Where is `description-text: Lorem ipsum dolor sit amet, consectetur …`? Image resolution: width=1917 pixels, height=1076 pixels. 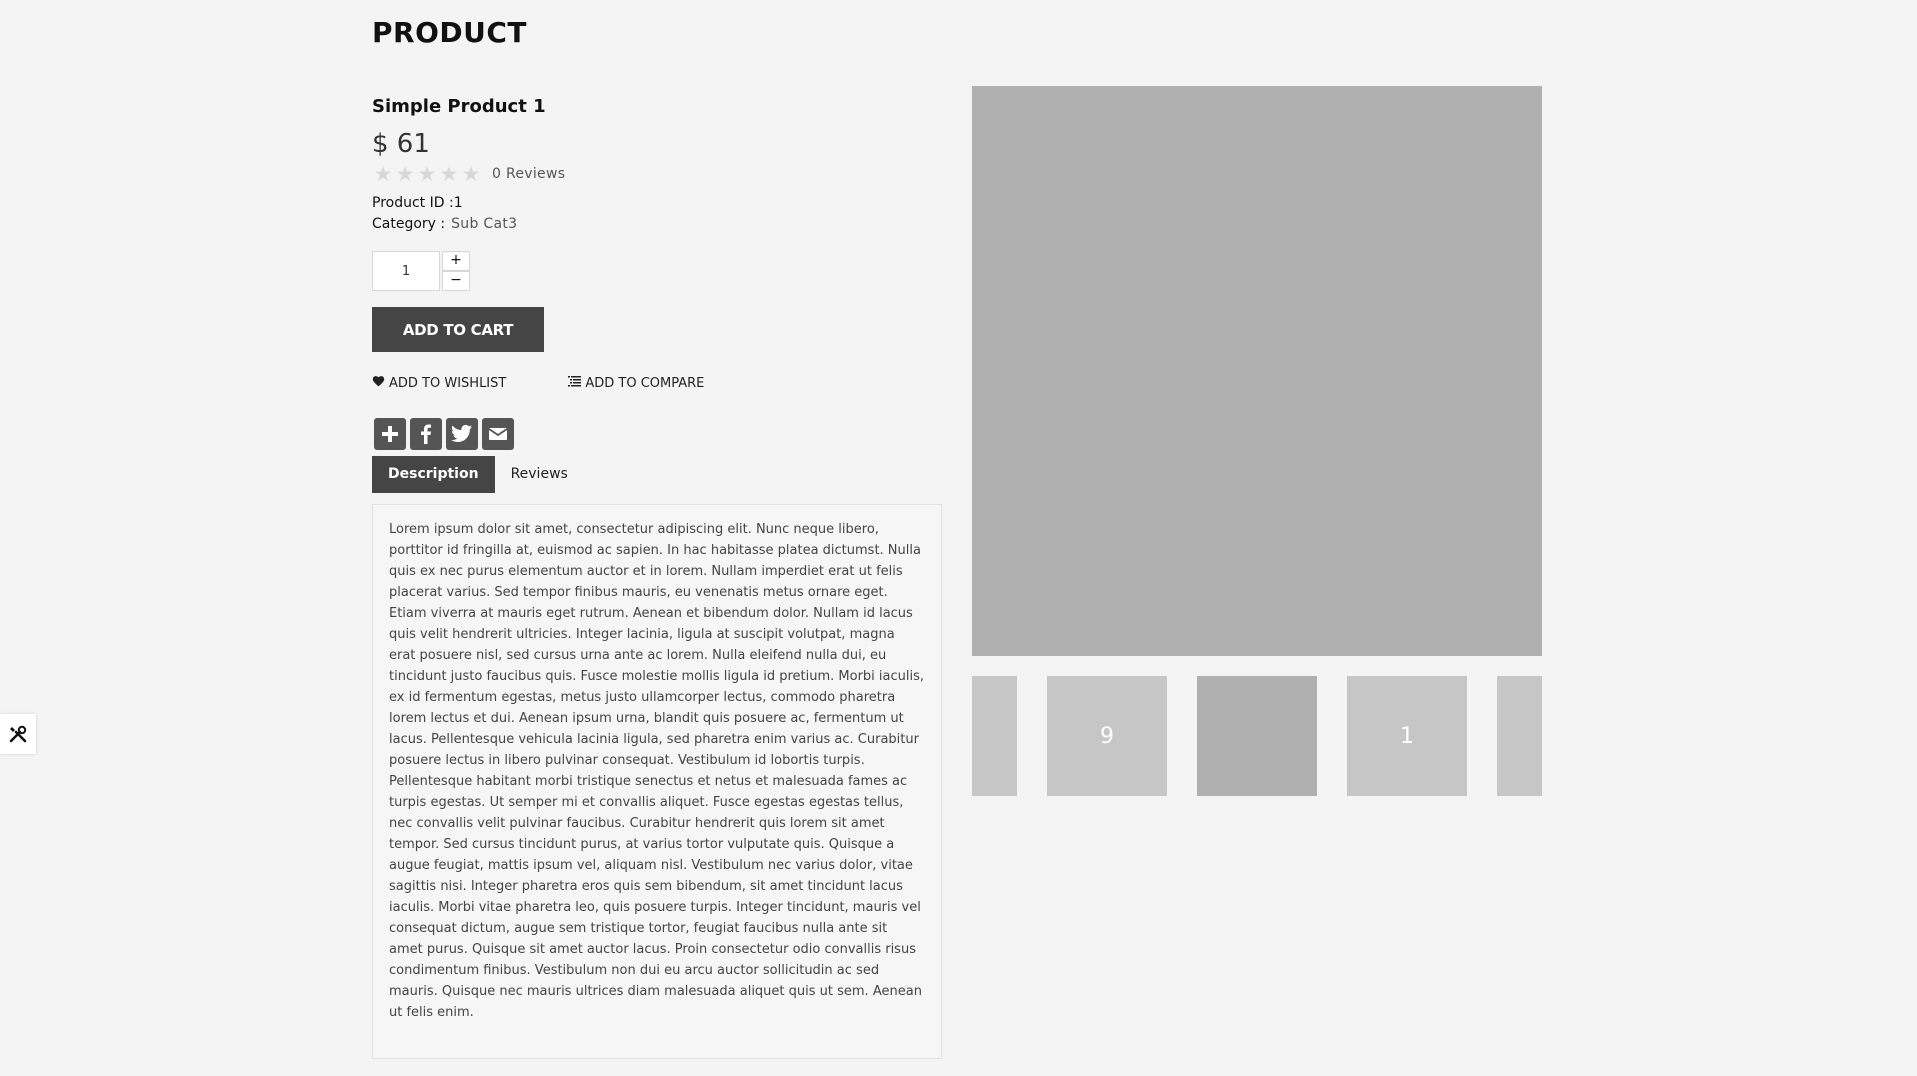
description-text: Lorem ipsum dolor sit amet, consectetur … is located at coordinates (657, 771).